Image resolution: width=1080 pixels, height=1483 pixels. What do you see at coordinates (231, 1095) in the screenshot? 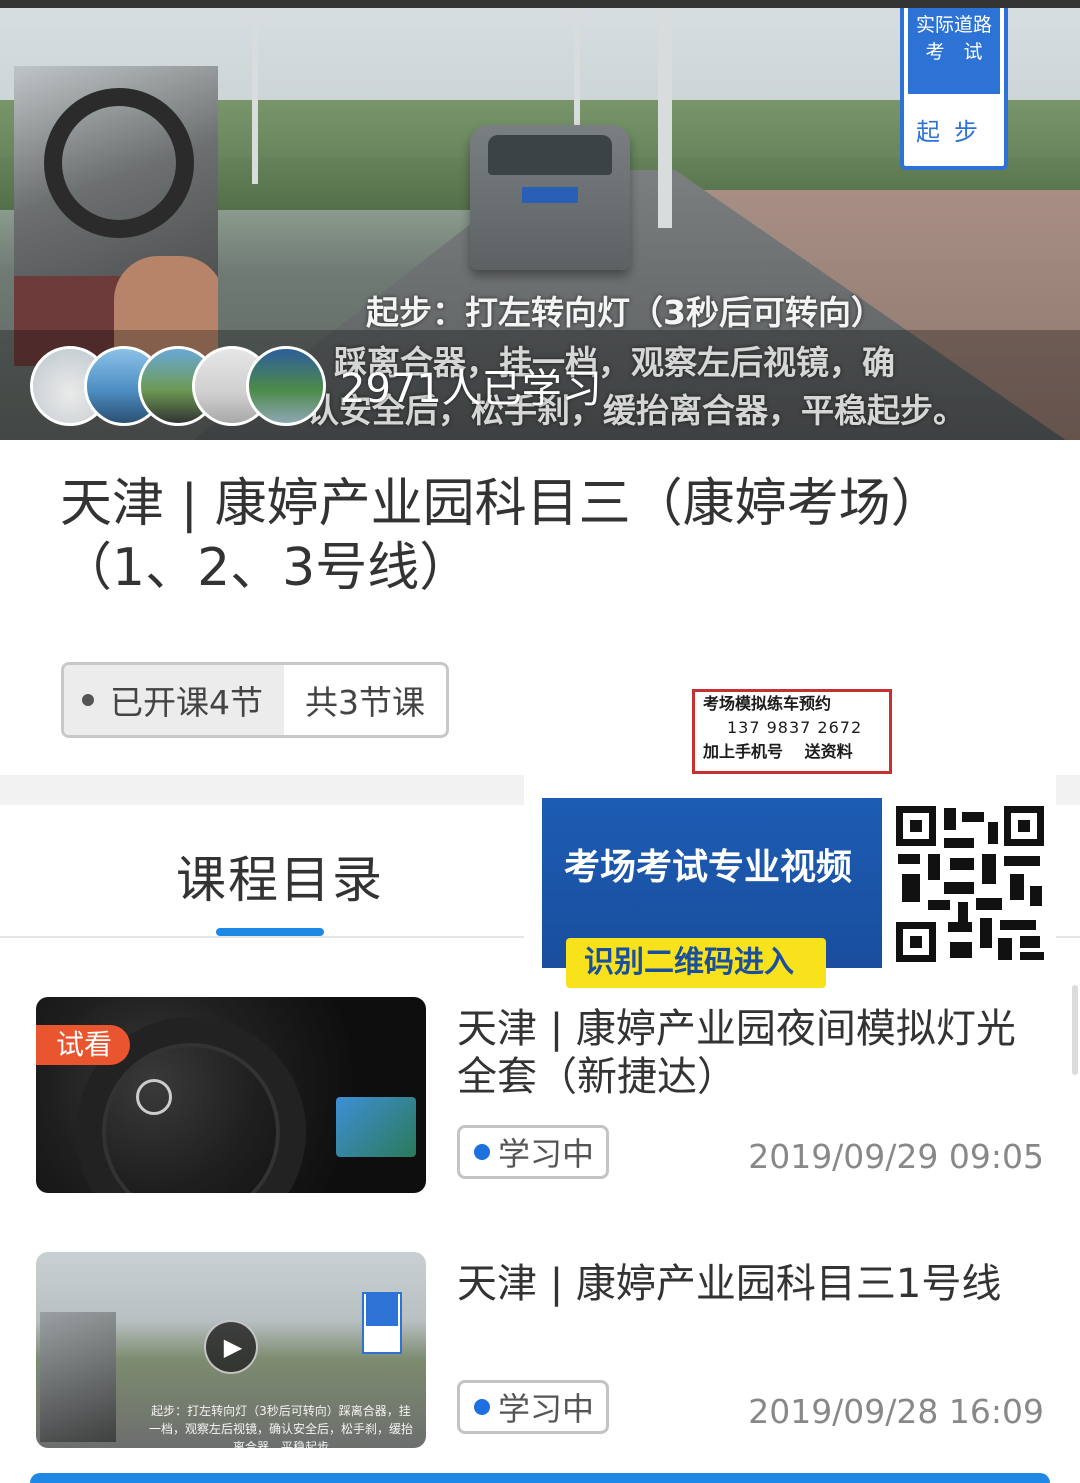
I see `lesson-thumbnail: 试看` at bounding box center [231, 1095].